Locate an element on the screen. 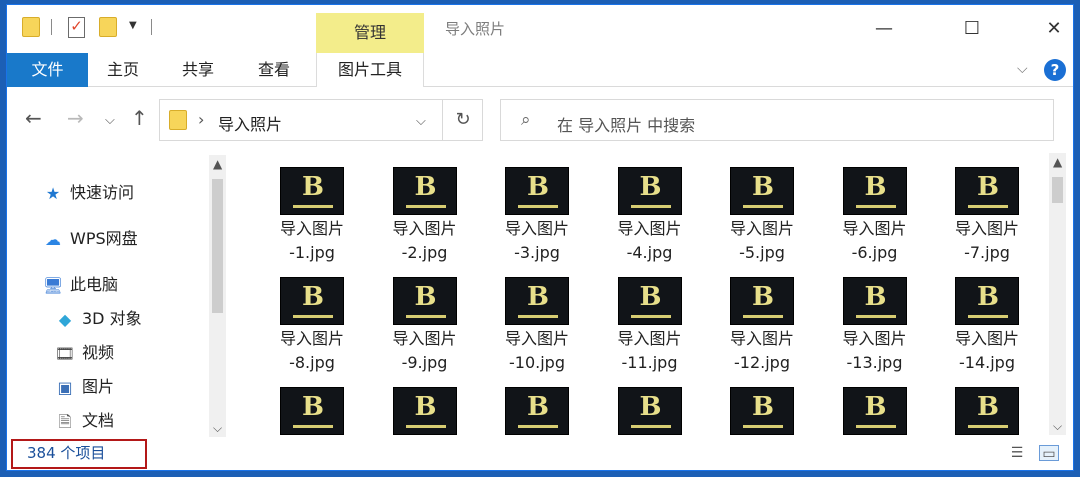 The width and height of the screenshot is (1080, 477). sidebar-item-label: 视频 is located at coordinates (98, 352).